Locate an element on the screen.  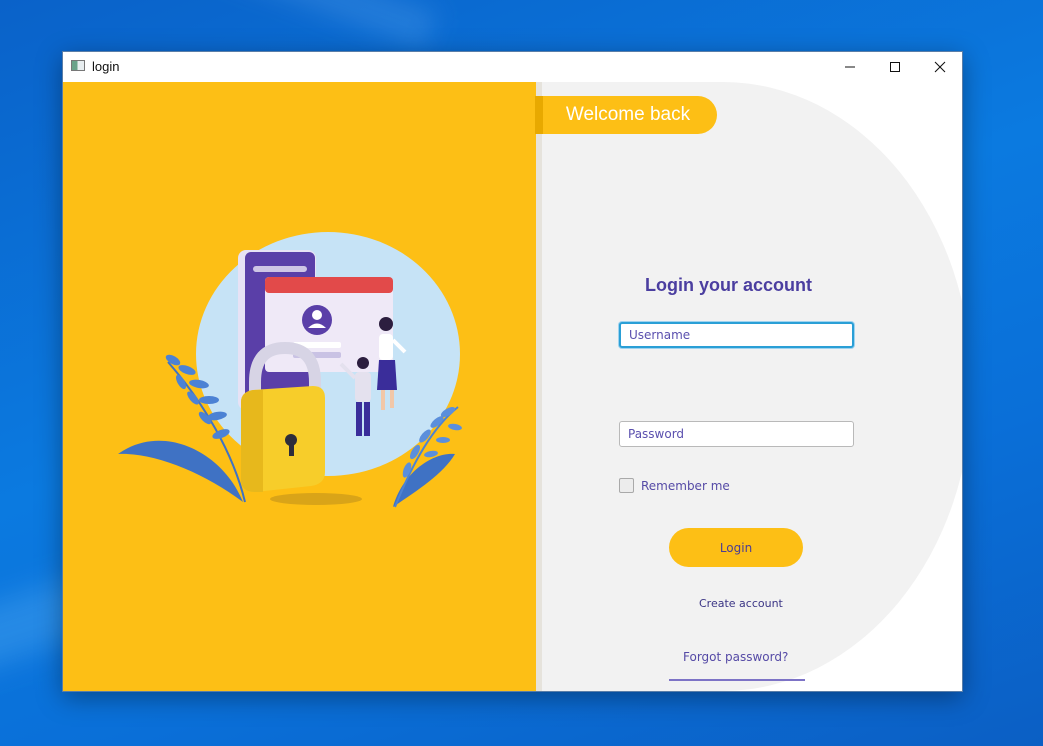
desktop-light-streak is located at coordinates (290, 25).